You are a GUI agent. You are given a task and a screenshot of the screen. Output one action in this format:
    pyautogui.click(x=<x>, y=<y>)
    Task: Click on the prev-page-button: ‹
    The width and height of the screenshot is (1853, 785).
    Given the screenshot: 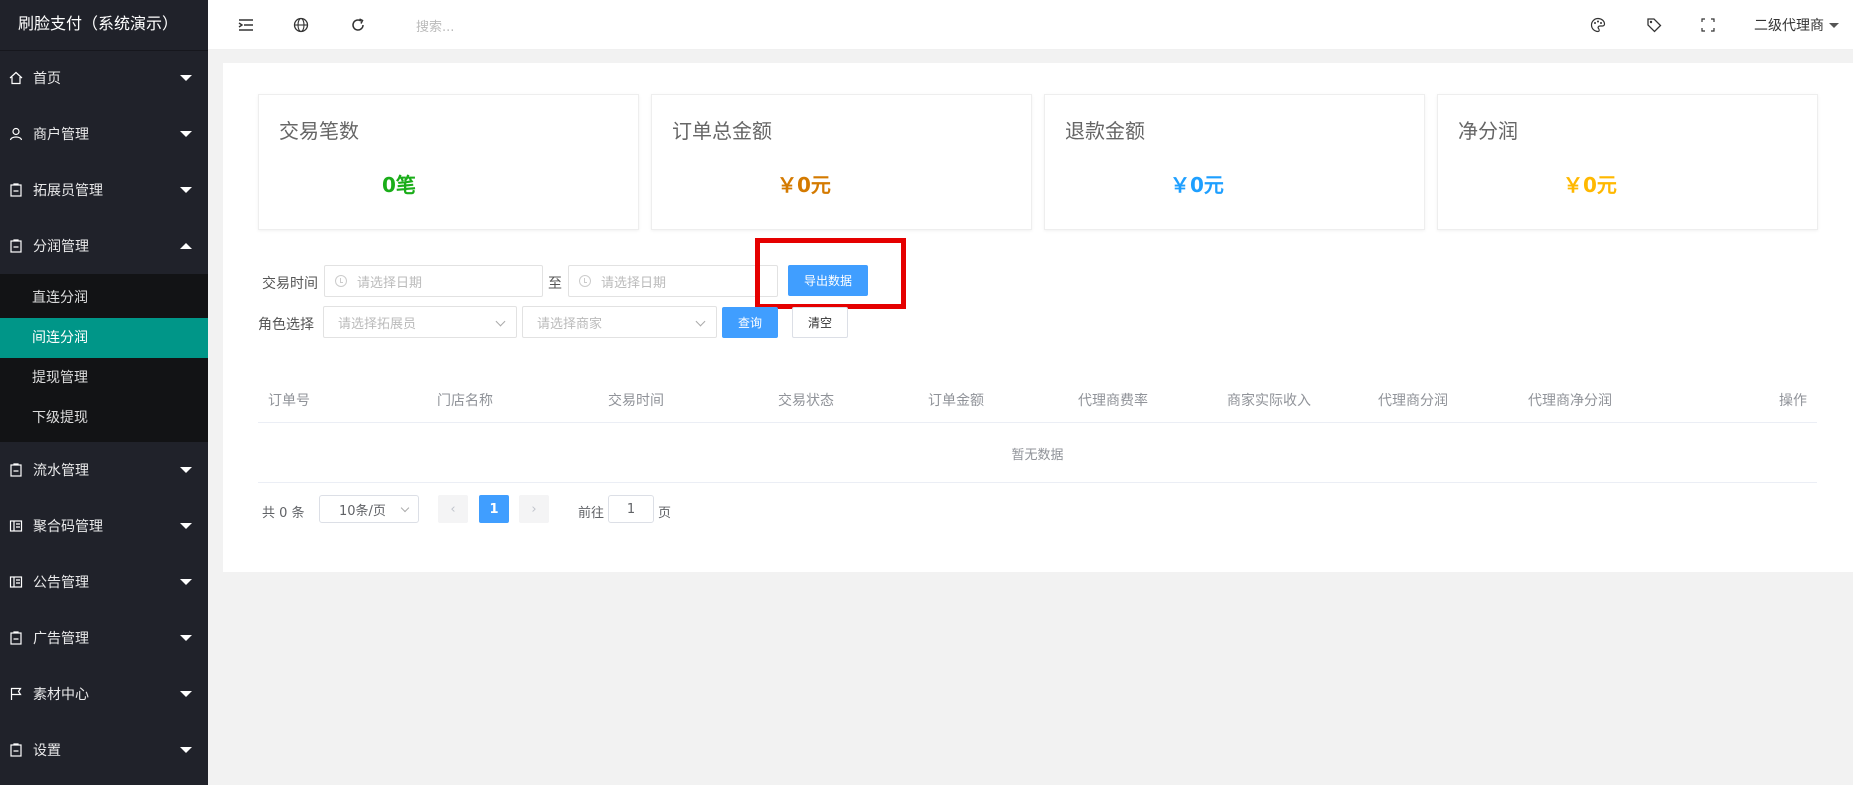 What is the action you would take?
    pyautogui.click(x=453, y=509)
    